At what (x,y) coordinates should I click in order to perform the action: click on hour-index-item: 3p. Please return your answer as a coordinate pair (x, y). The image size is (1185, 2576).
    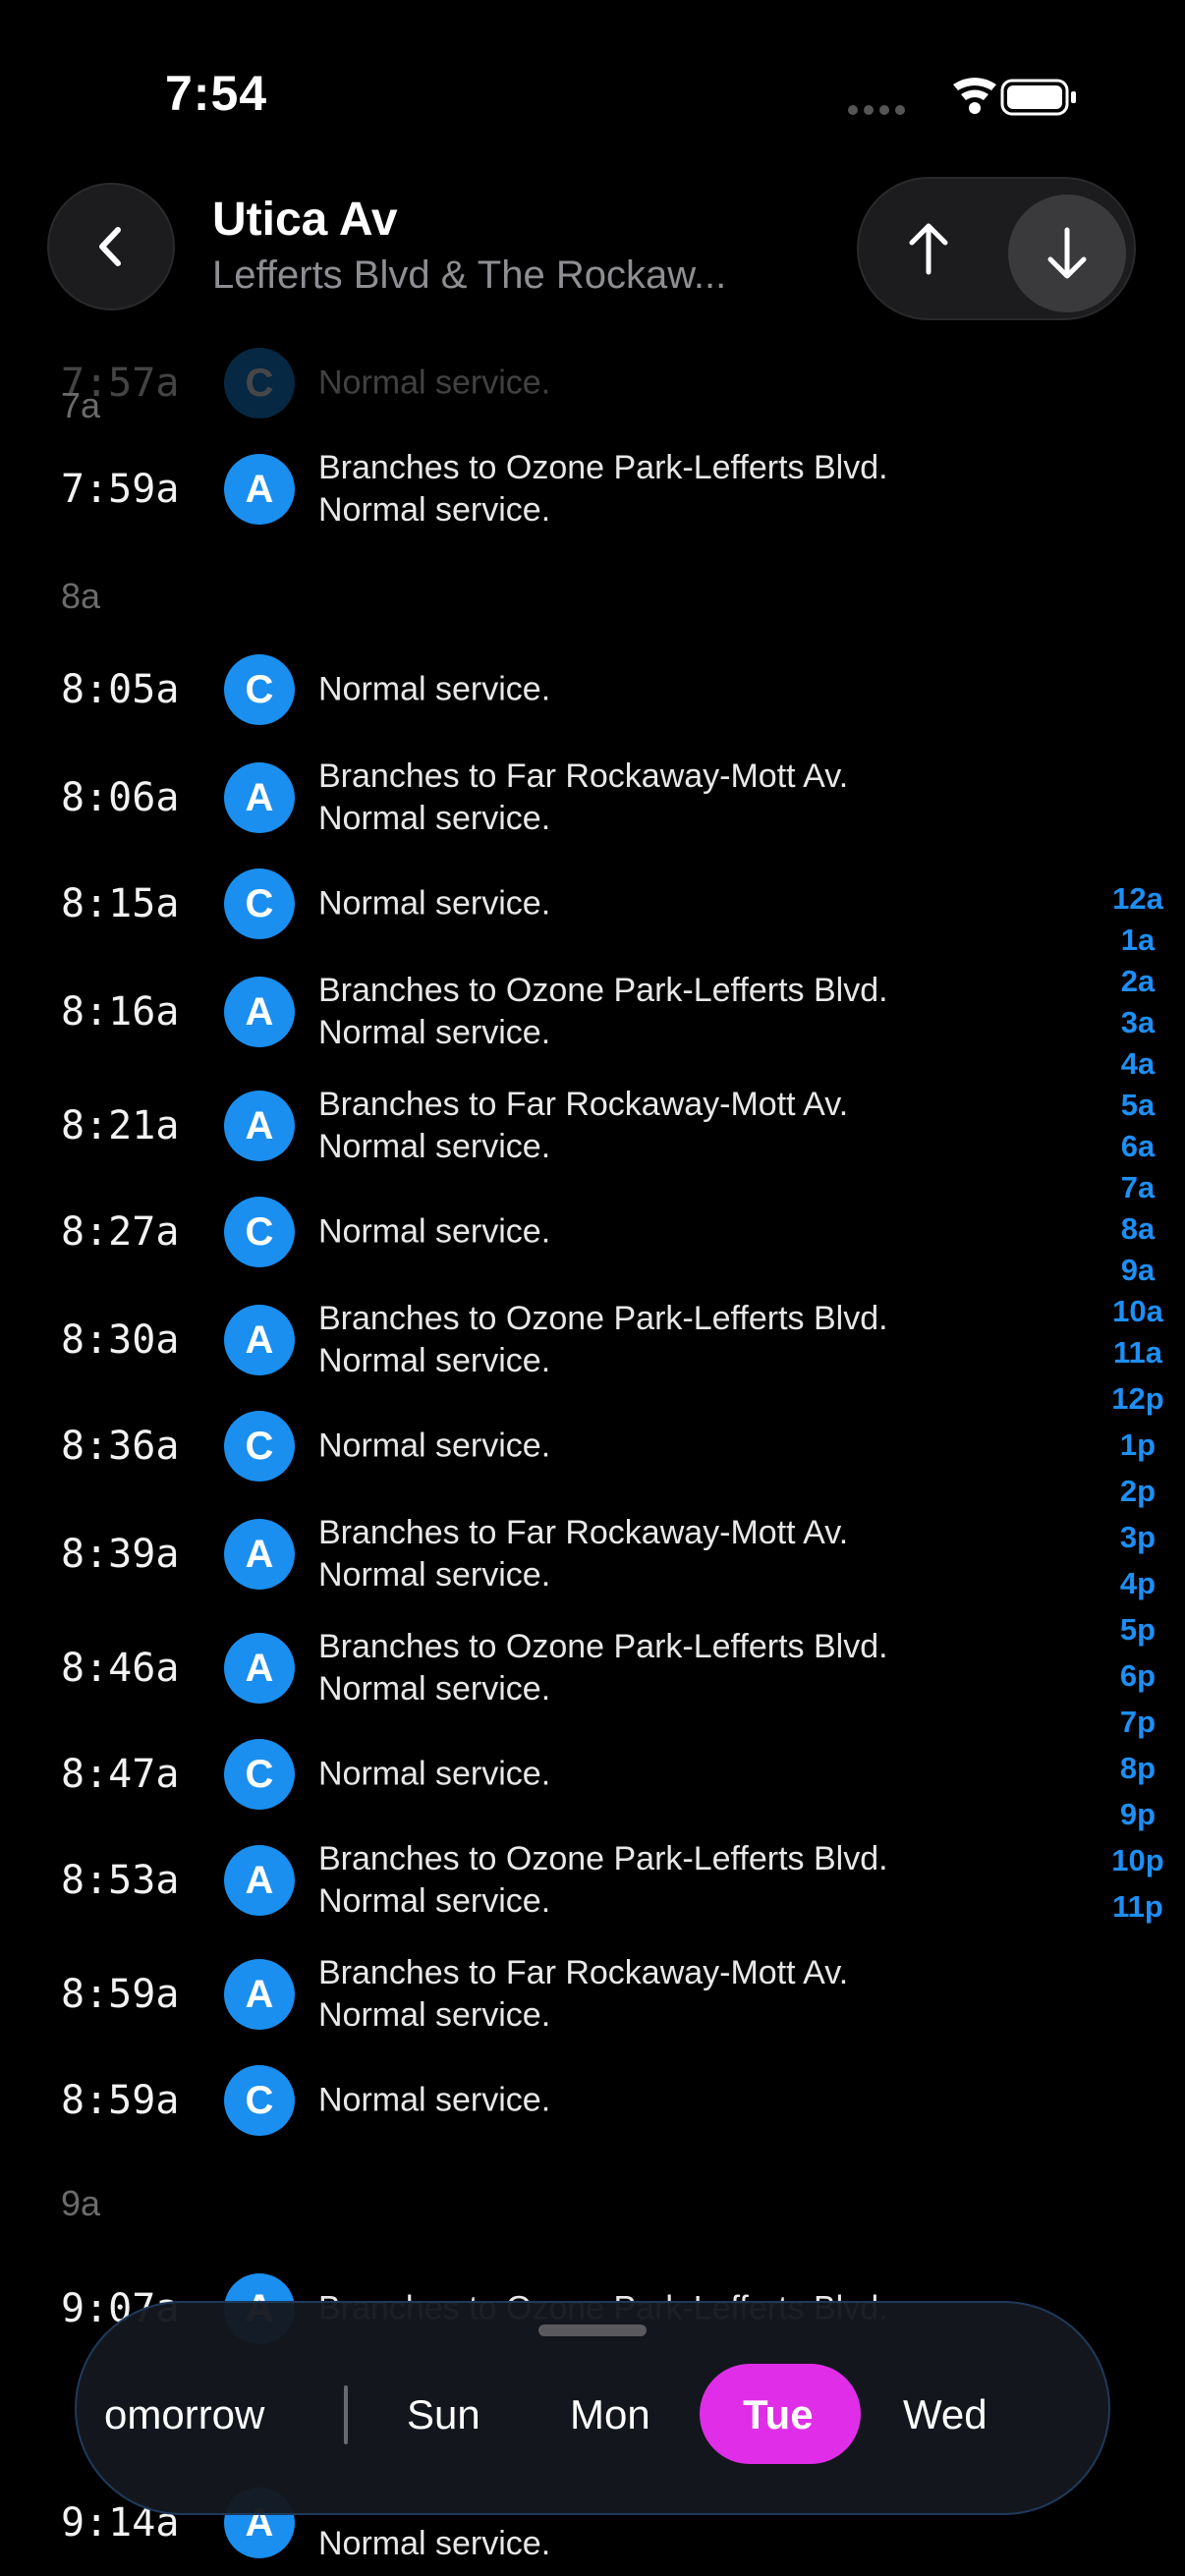
    Looking at the image, I should click on (1138, 1537).